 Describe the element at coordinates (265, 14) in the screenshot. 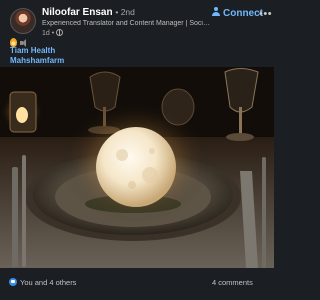

I see `more-icon: •••` at that location.